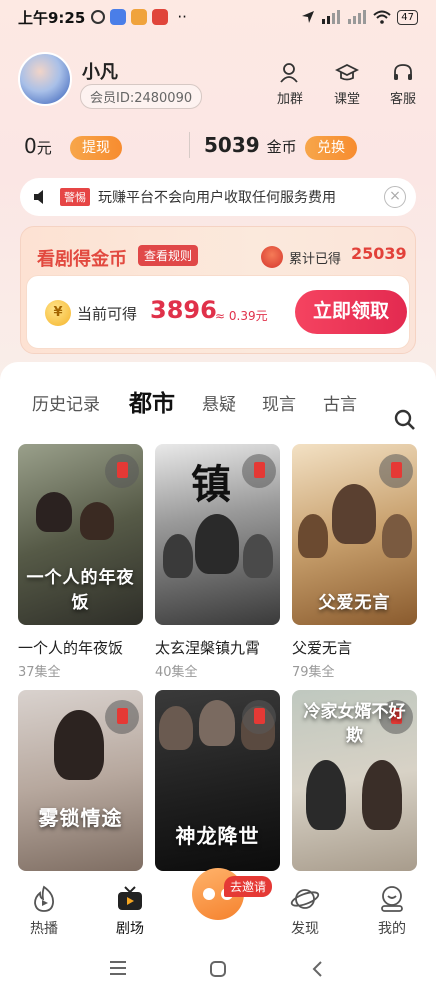 The image size is (436, 1000). I want to click on user-add-icon, so click(289, 73).